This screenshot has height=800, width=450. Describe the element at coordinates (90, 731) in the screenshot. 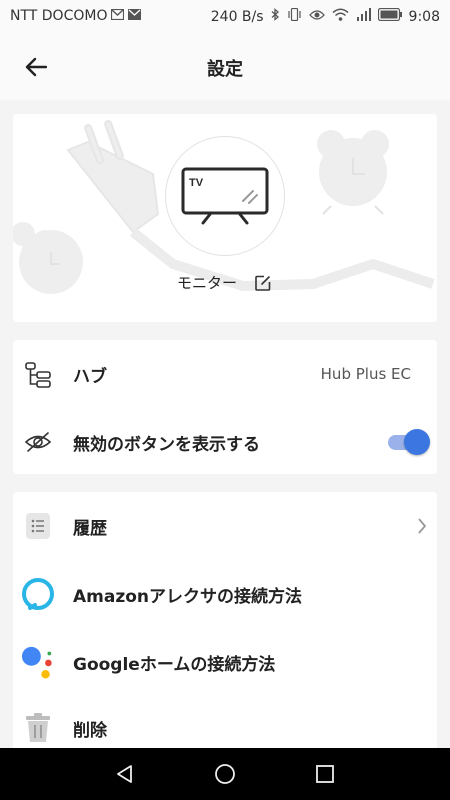

I see `delete-label: 削除` at that location.